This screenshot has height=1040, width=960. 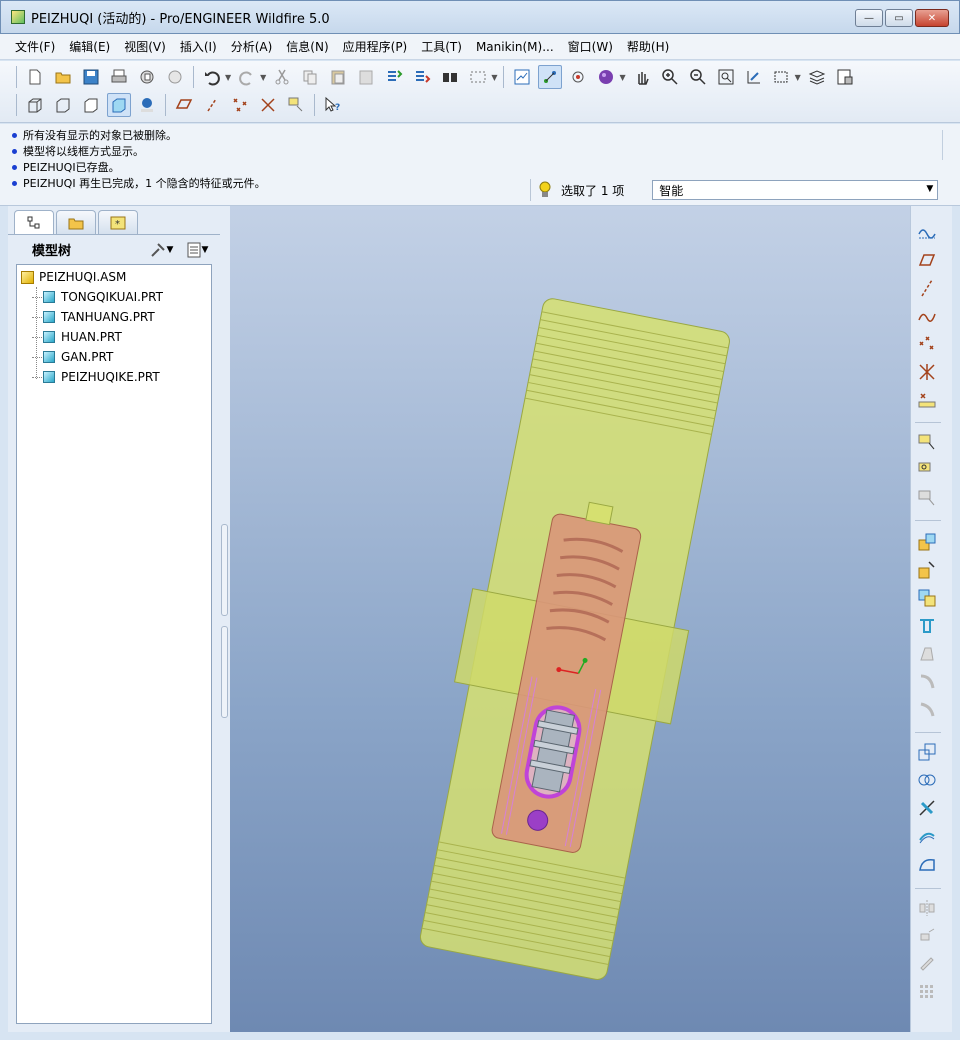 I want to click on tree-item-root: PEIZHUQI.ASM, so click(x=114, y=277).